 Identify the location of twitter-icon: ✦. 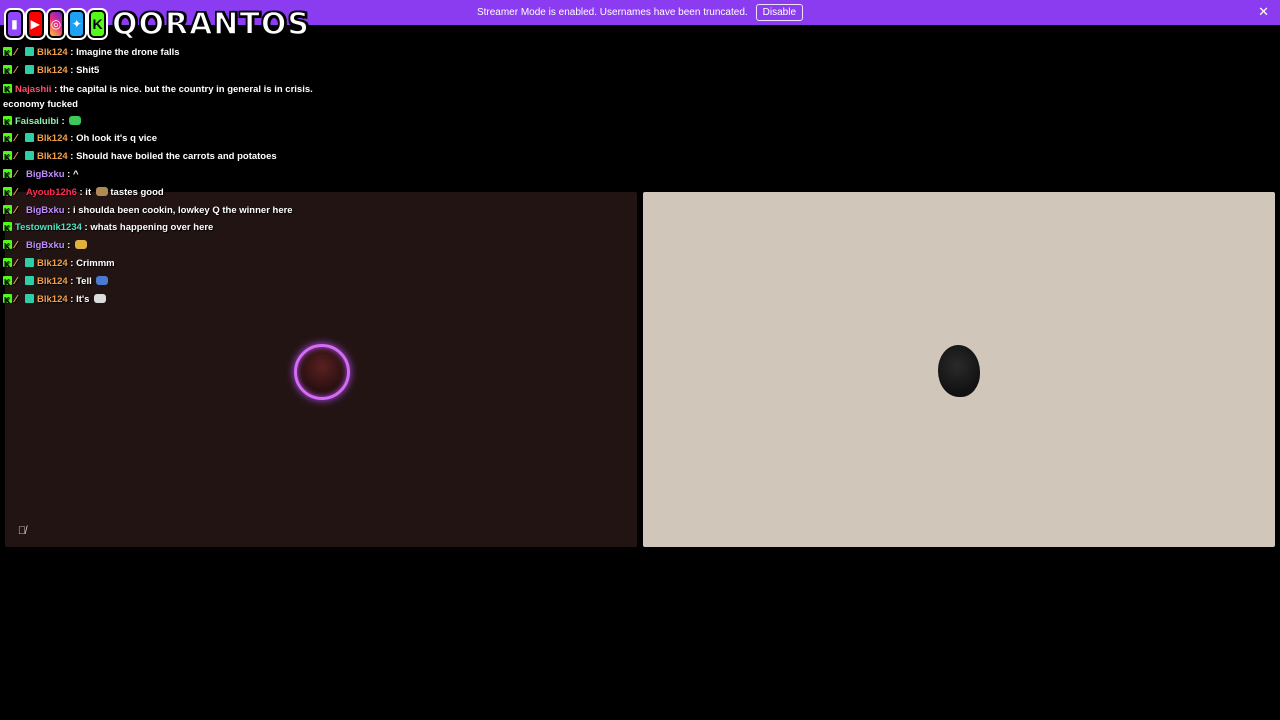
(77, 24).